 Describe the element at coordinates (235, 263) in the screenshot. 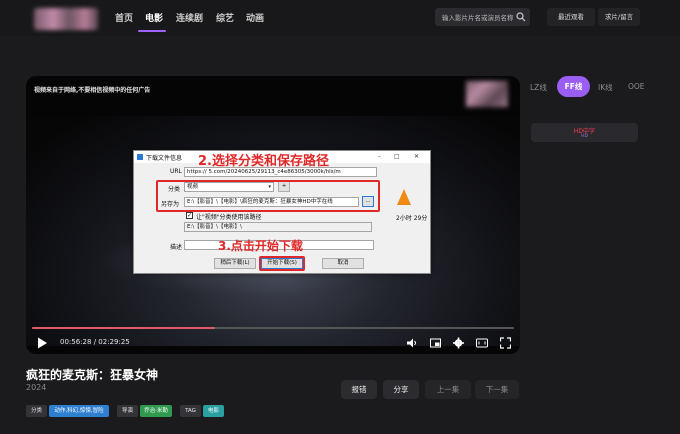

I see `download-later-button: 稍后下载(L)` at that location.